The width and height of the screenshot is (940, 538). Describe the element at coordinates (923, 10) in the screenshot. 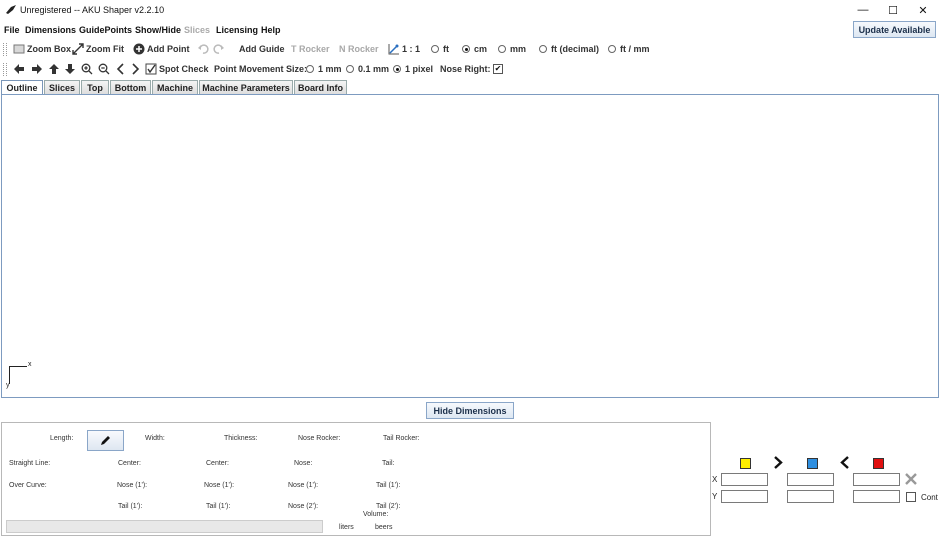

I see `close-button: ✕` at that location.